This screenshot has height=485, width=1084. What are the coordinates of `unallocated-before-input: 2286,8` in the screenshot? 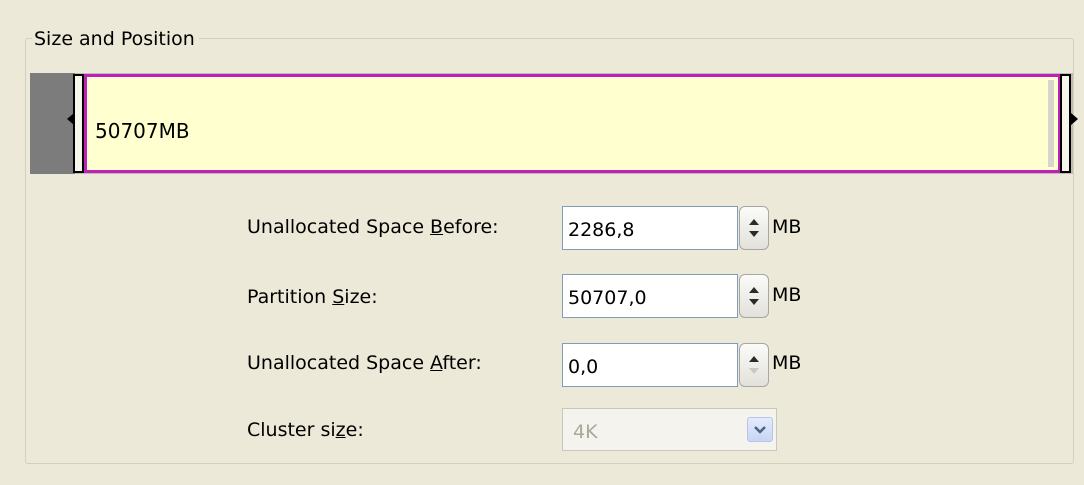 It's located at (650, 228).